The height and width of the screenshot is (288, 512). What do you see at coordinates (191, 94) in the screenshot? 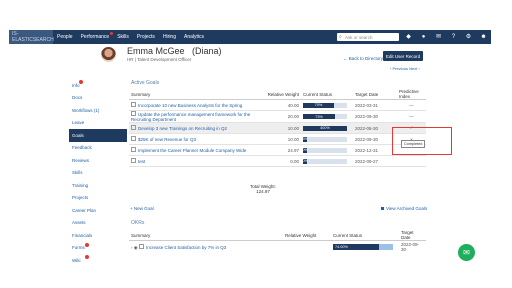
I see `col-summary: Summary` at bounding box center [191, 94].